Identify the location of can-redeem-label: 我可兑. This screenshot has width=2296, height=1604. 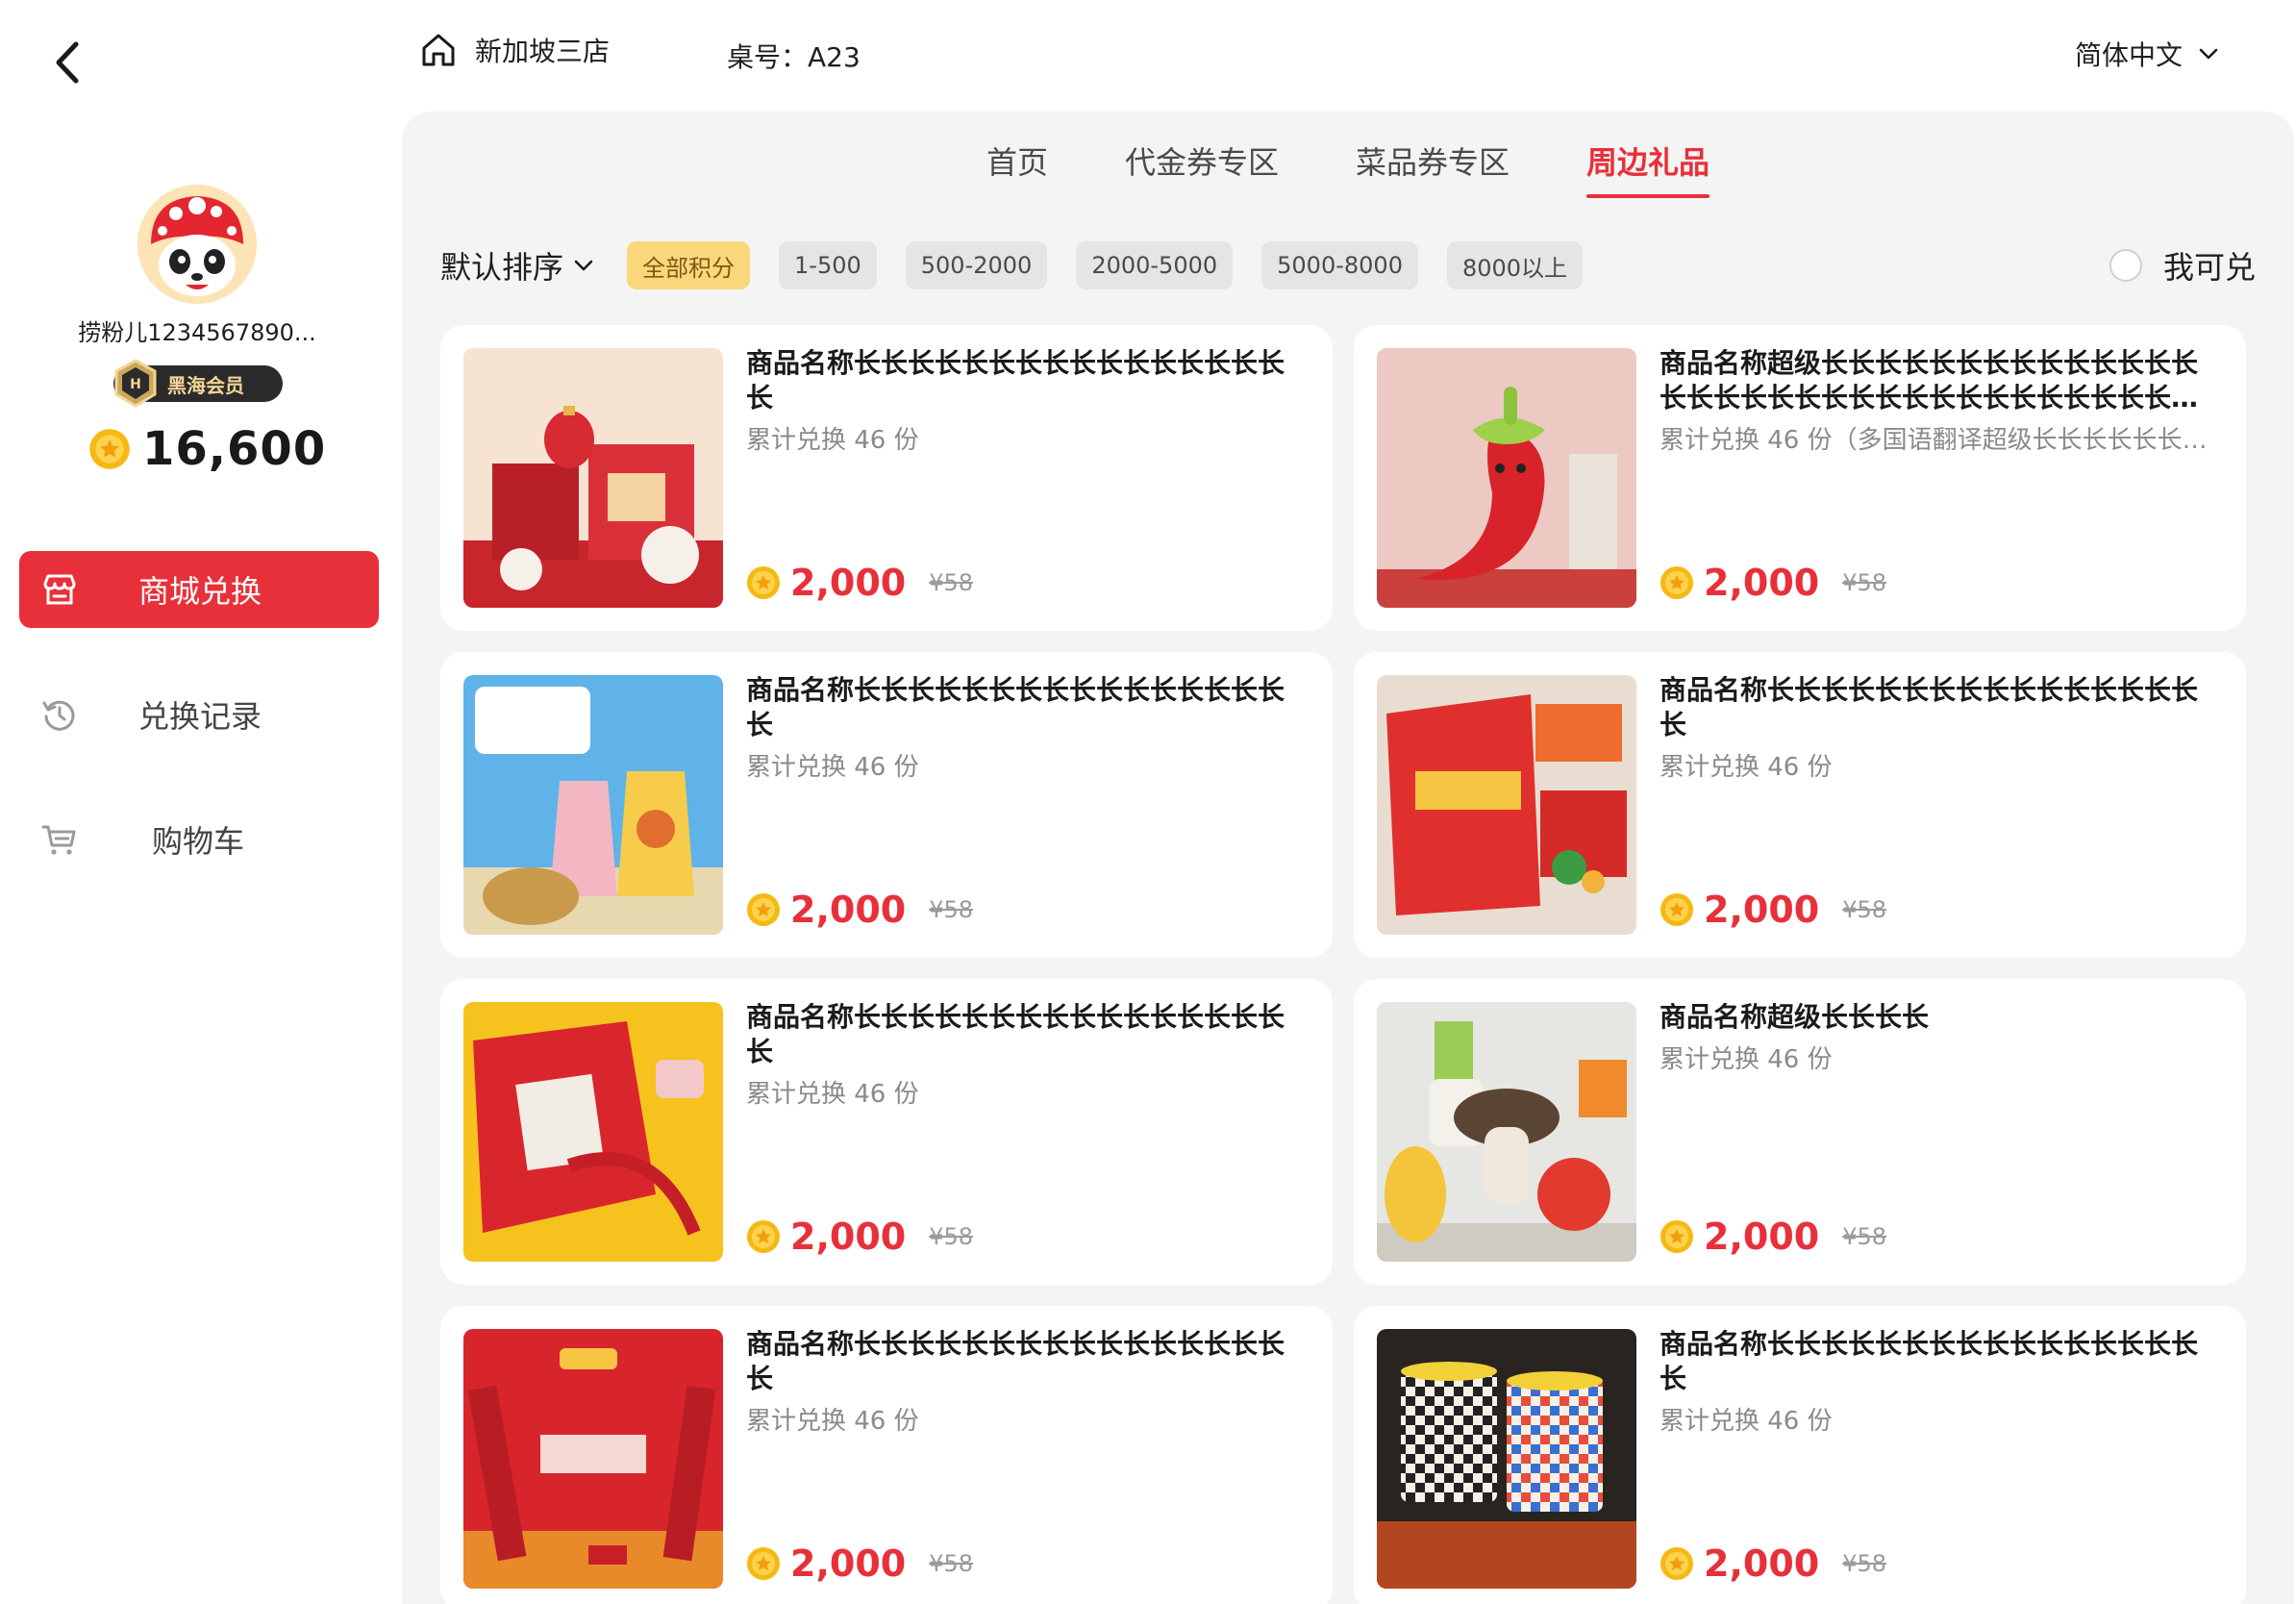
(2209, 267).